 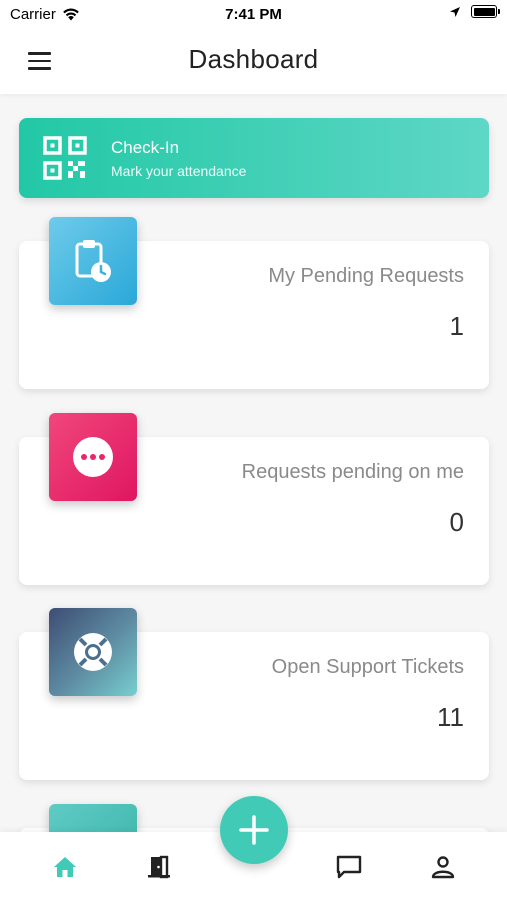 I want to click on status-time: 7:41 PM, so click(x=253, y=14).